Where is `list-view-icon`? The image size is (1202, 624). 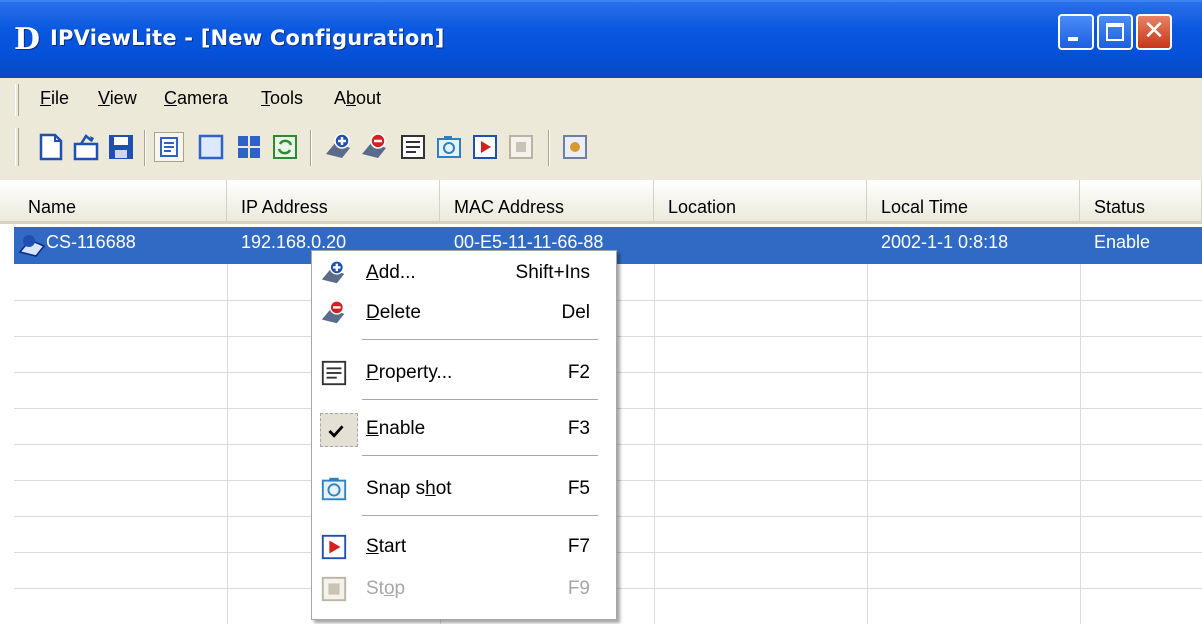 list-view-icon is located at coordinates (169, 147).